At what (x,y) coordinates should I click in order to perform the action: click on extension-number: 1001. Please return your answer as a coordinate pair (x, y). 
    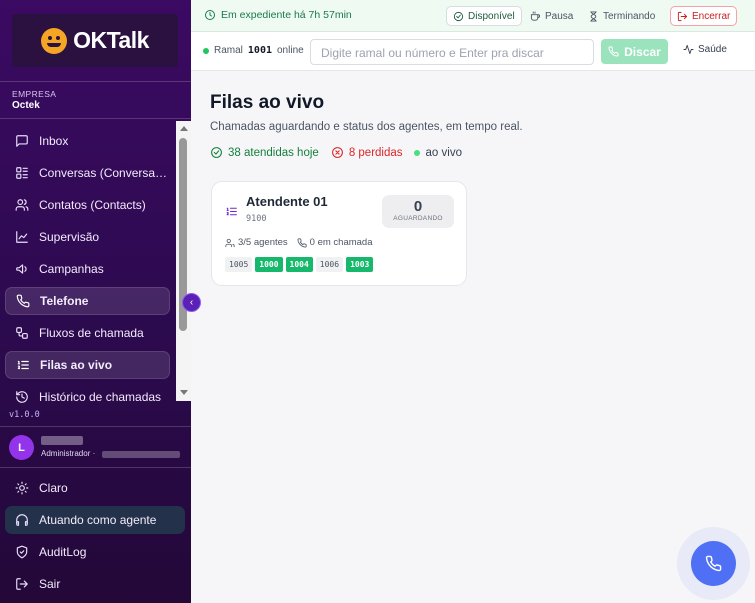
    Looking at the image, I should click on (259, 50).